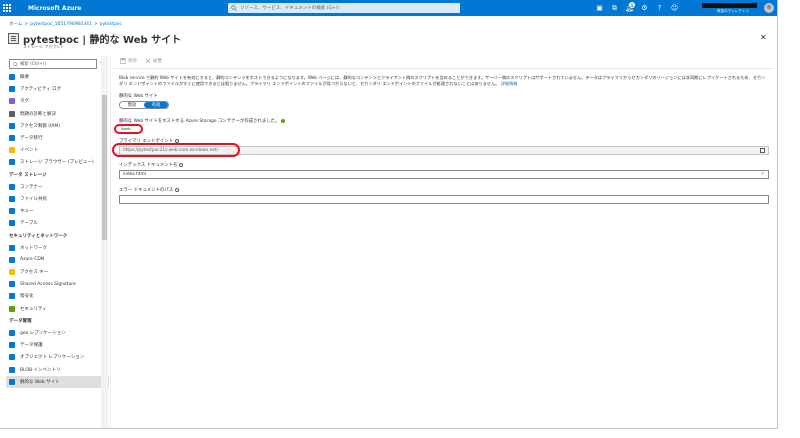  What do you see at coordinates (57, 309) in the screenshot?
I see `sidebar-item: セキュリティ` at bounding box center [57, 309].